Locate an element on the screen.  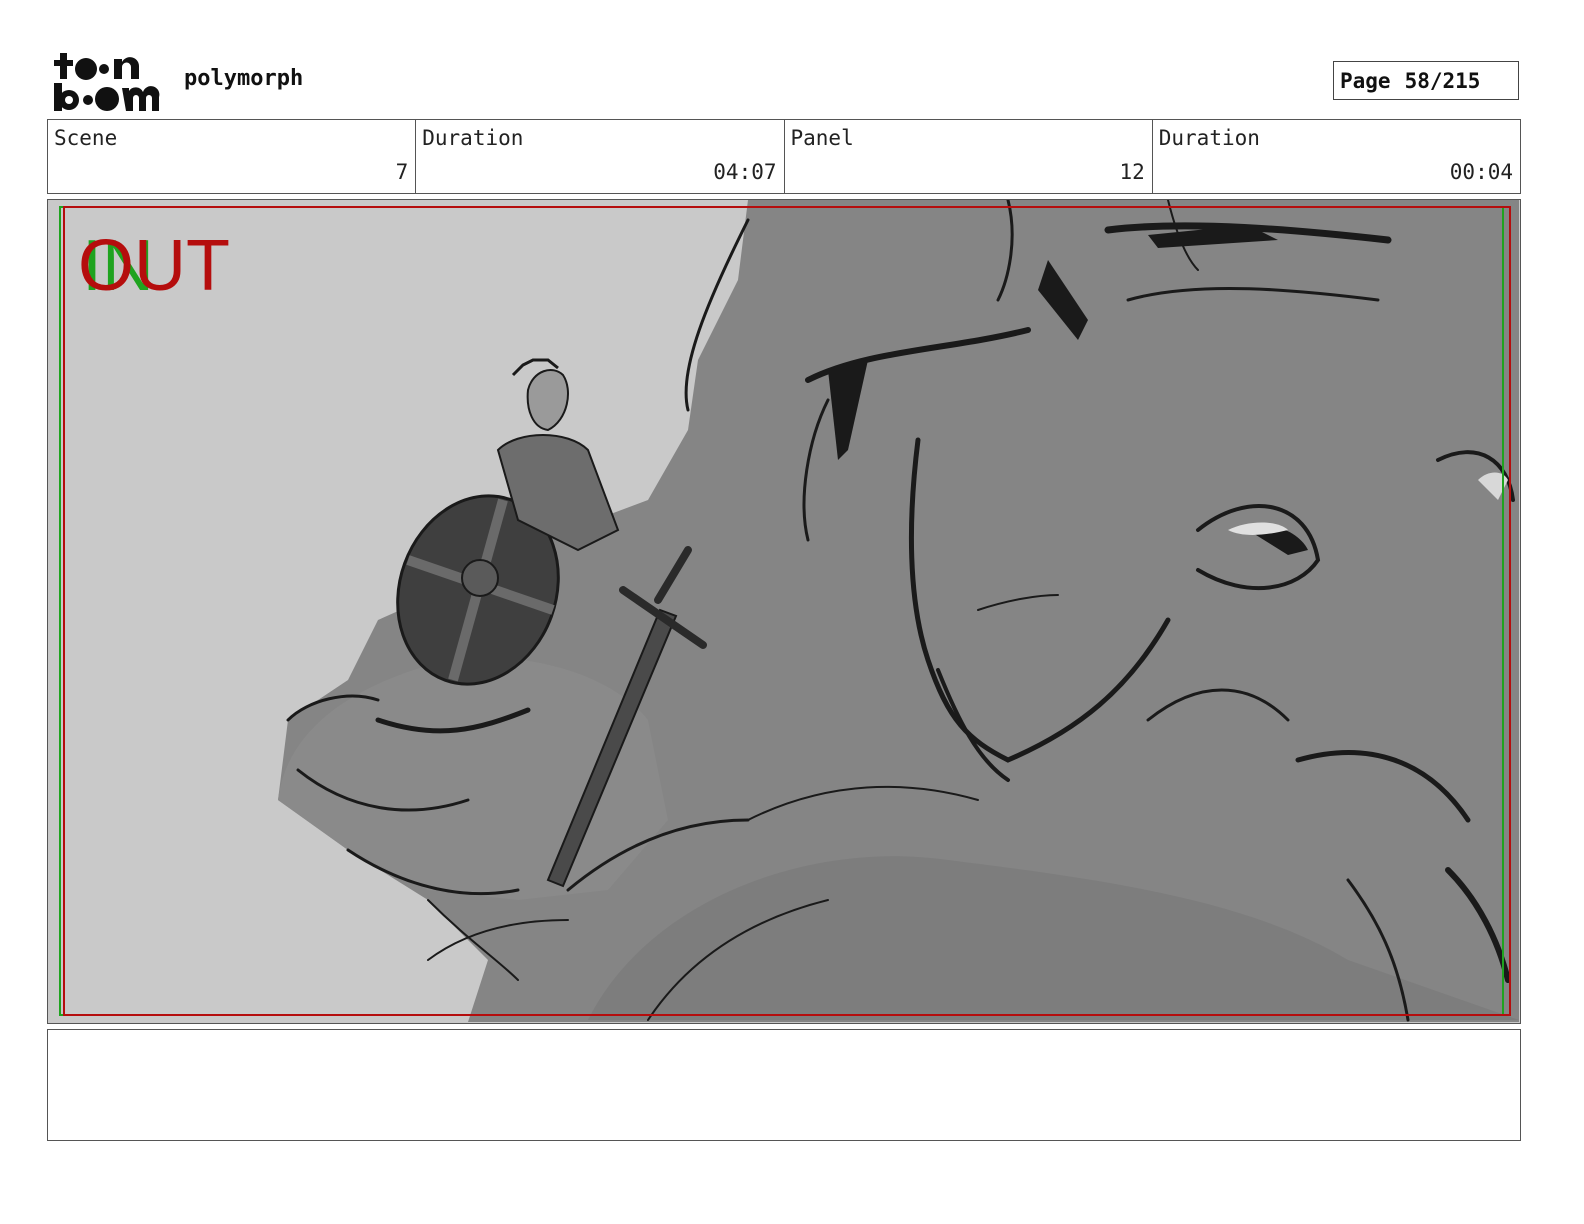
scene-duration-value: 04:07 is located at coordinates (745, 172).